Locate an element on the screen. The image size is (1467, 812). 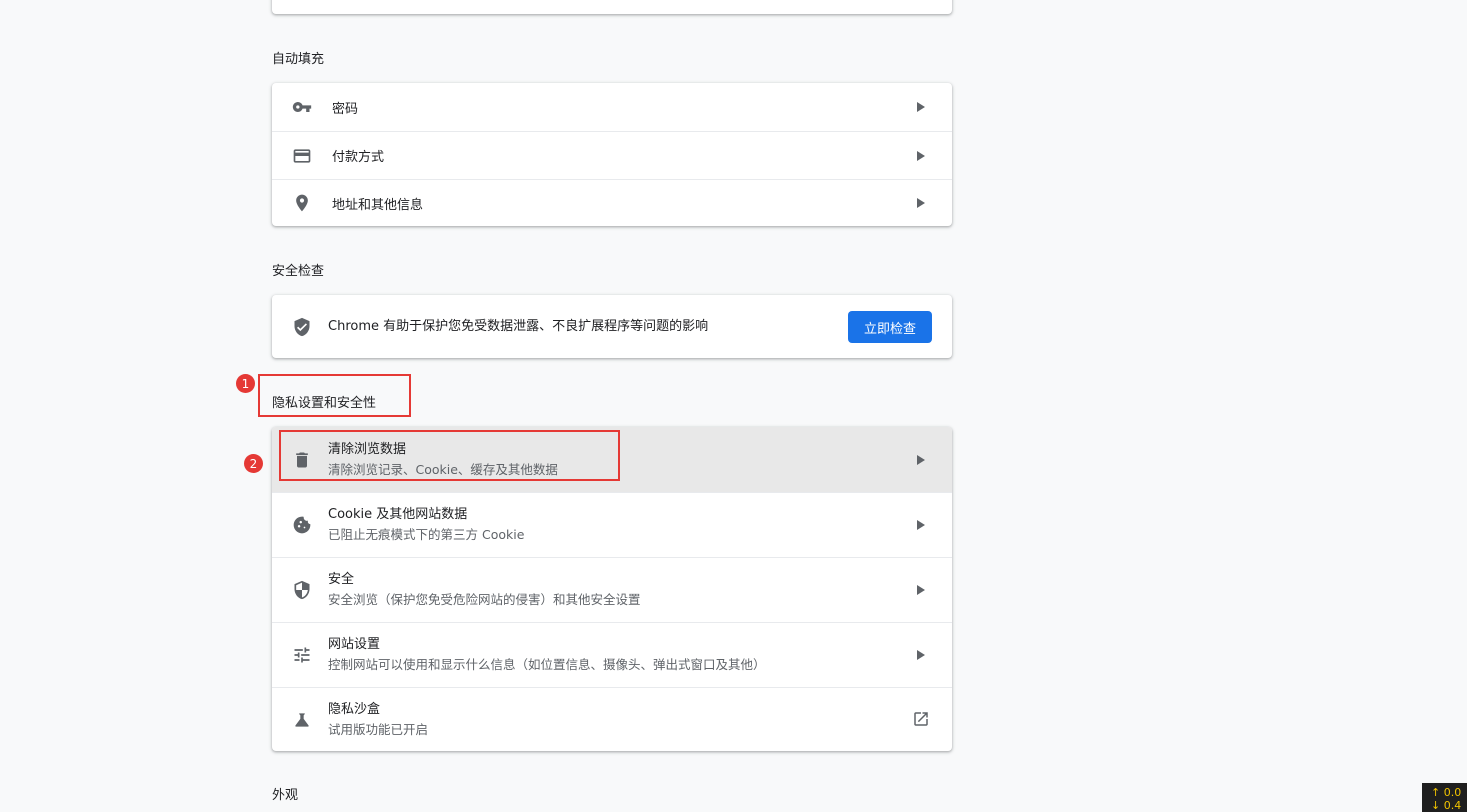
privacy-item-site-settings: 网站设置 控制网站可以使用和显示什么信息（如位置信息、摄像头、弹出式窗口及其他） is located at coordinates (612, 654).